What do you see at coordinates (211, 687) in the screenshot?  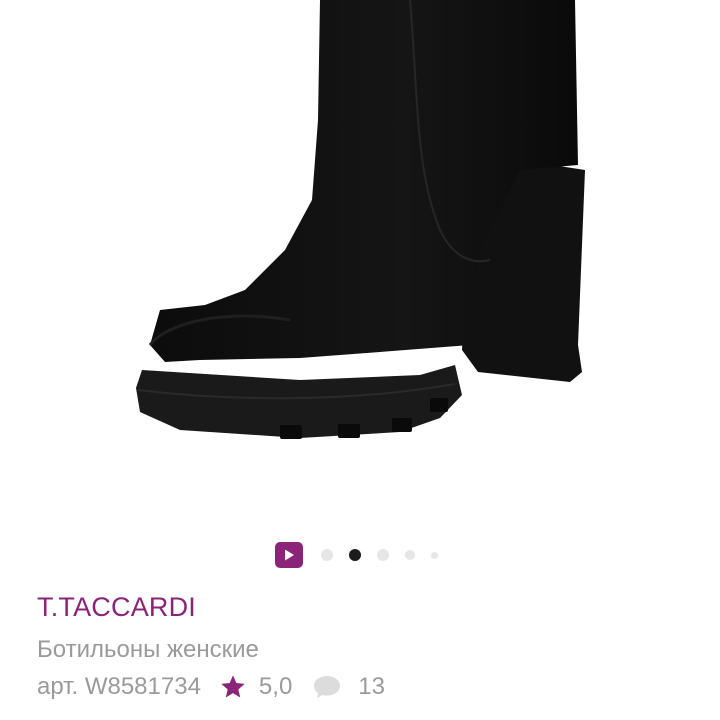 I see `product-meta: арт. W8581734 5,0 13` at bounding box center [211, 687].